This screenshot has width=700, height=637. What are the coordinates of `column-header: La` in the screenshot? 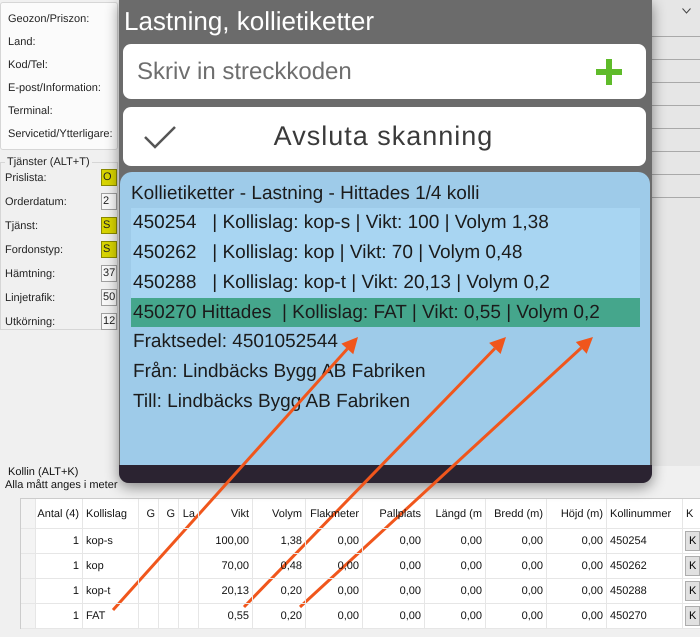 It's located at (189, 514).